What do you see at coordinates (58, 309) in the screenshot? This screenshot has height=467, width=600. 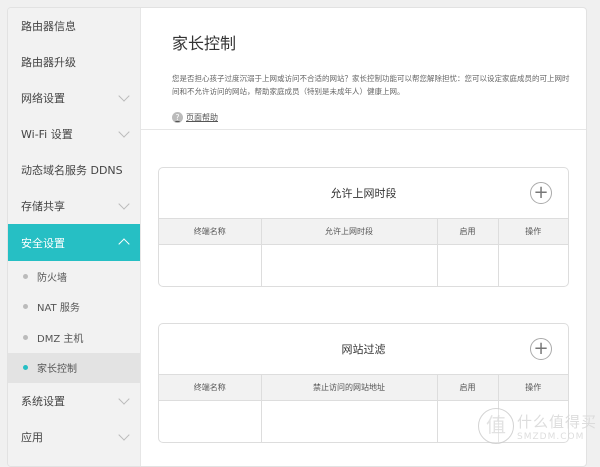 I see `sidebar-subitem-label: NAT 服务` at bounding box center [58, 309].